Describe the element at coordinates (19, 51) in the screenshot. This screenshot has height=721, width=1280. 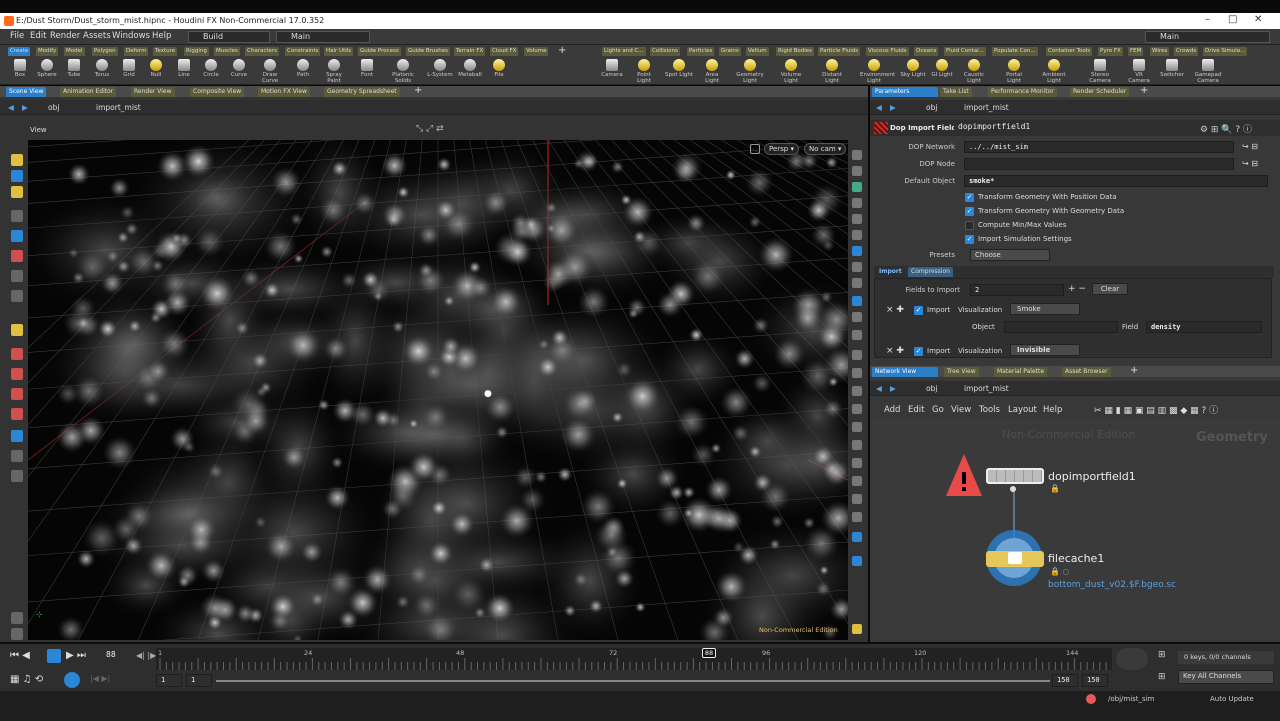
I see `shelf-tab-create: Create` at that location.